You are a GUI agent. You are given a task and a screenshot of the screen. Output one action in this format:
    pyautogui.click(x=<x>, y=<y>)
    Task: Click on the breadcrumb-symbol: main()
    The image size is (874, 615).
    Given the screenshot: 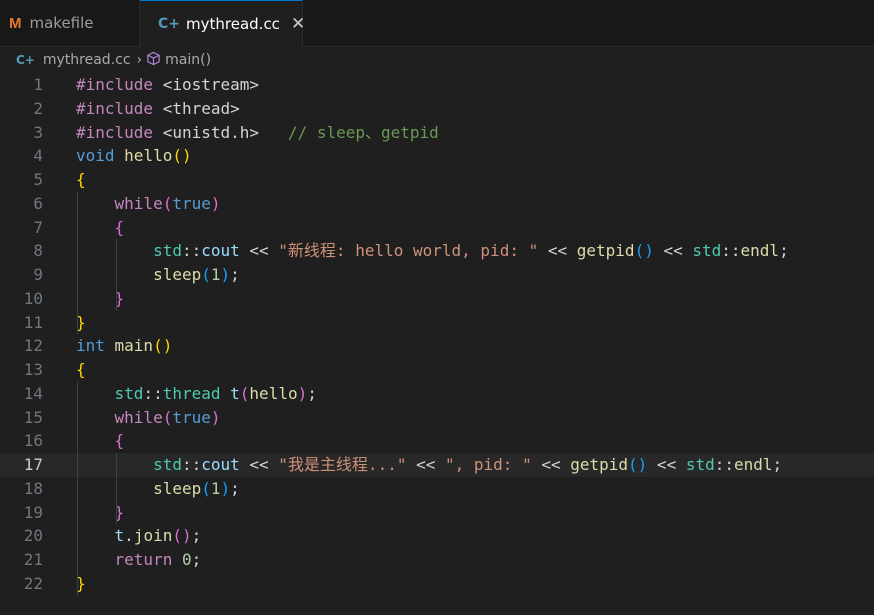 What is the action you would take?
    pyautogui.click(x=188, y=60)
    